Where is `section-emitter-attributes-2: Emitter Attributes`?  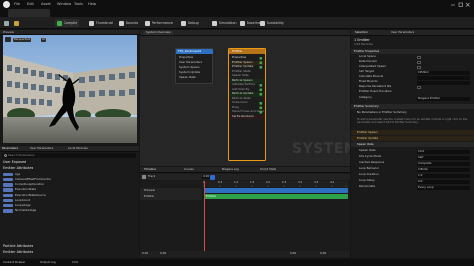
section-emitter-attributes-2: Emitter Attributes is located at coordinates (18, 252).